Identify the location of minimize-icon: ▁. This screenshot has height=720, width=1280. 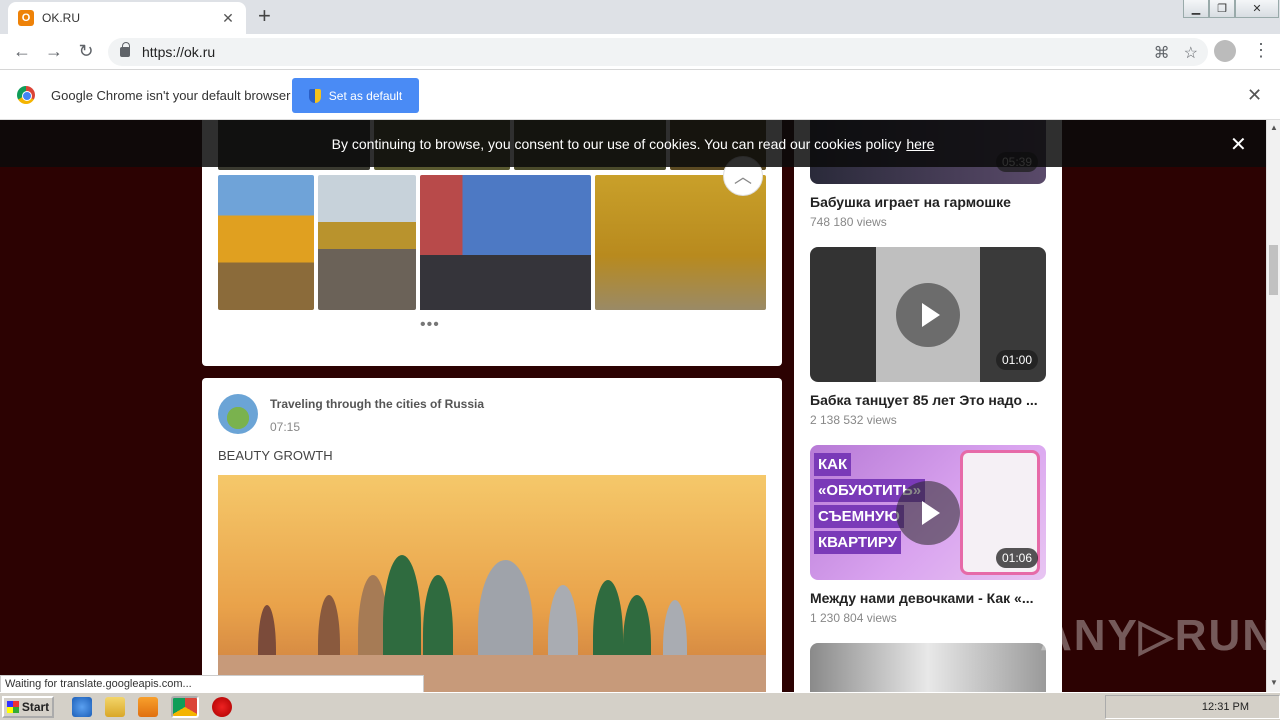
(1196, 9).